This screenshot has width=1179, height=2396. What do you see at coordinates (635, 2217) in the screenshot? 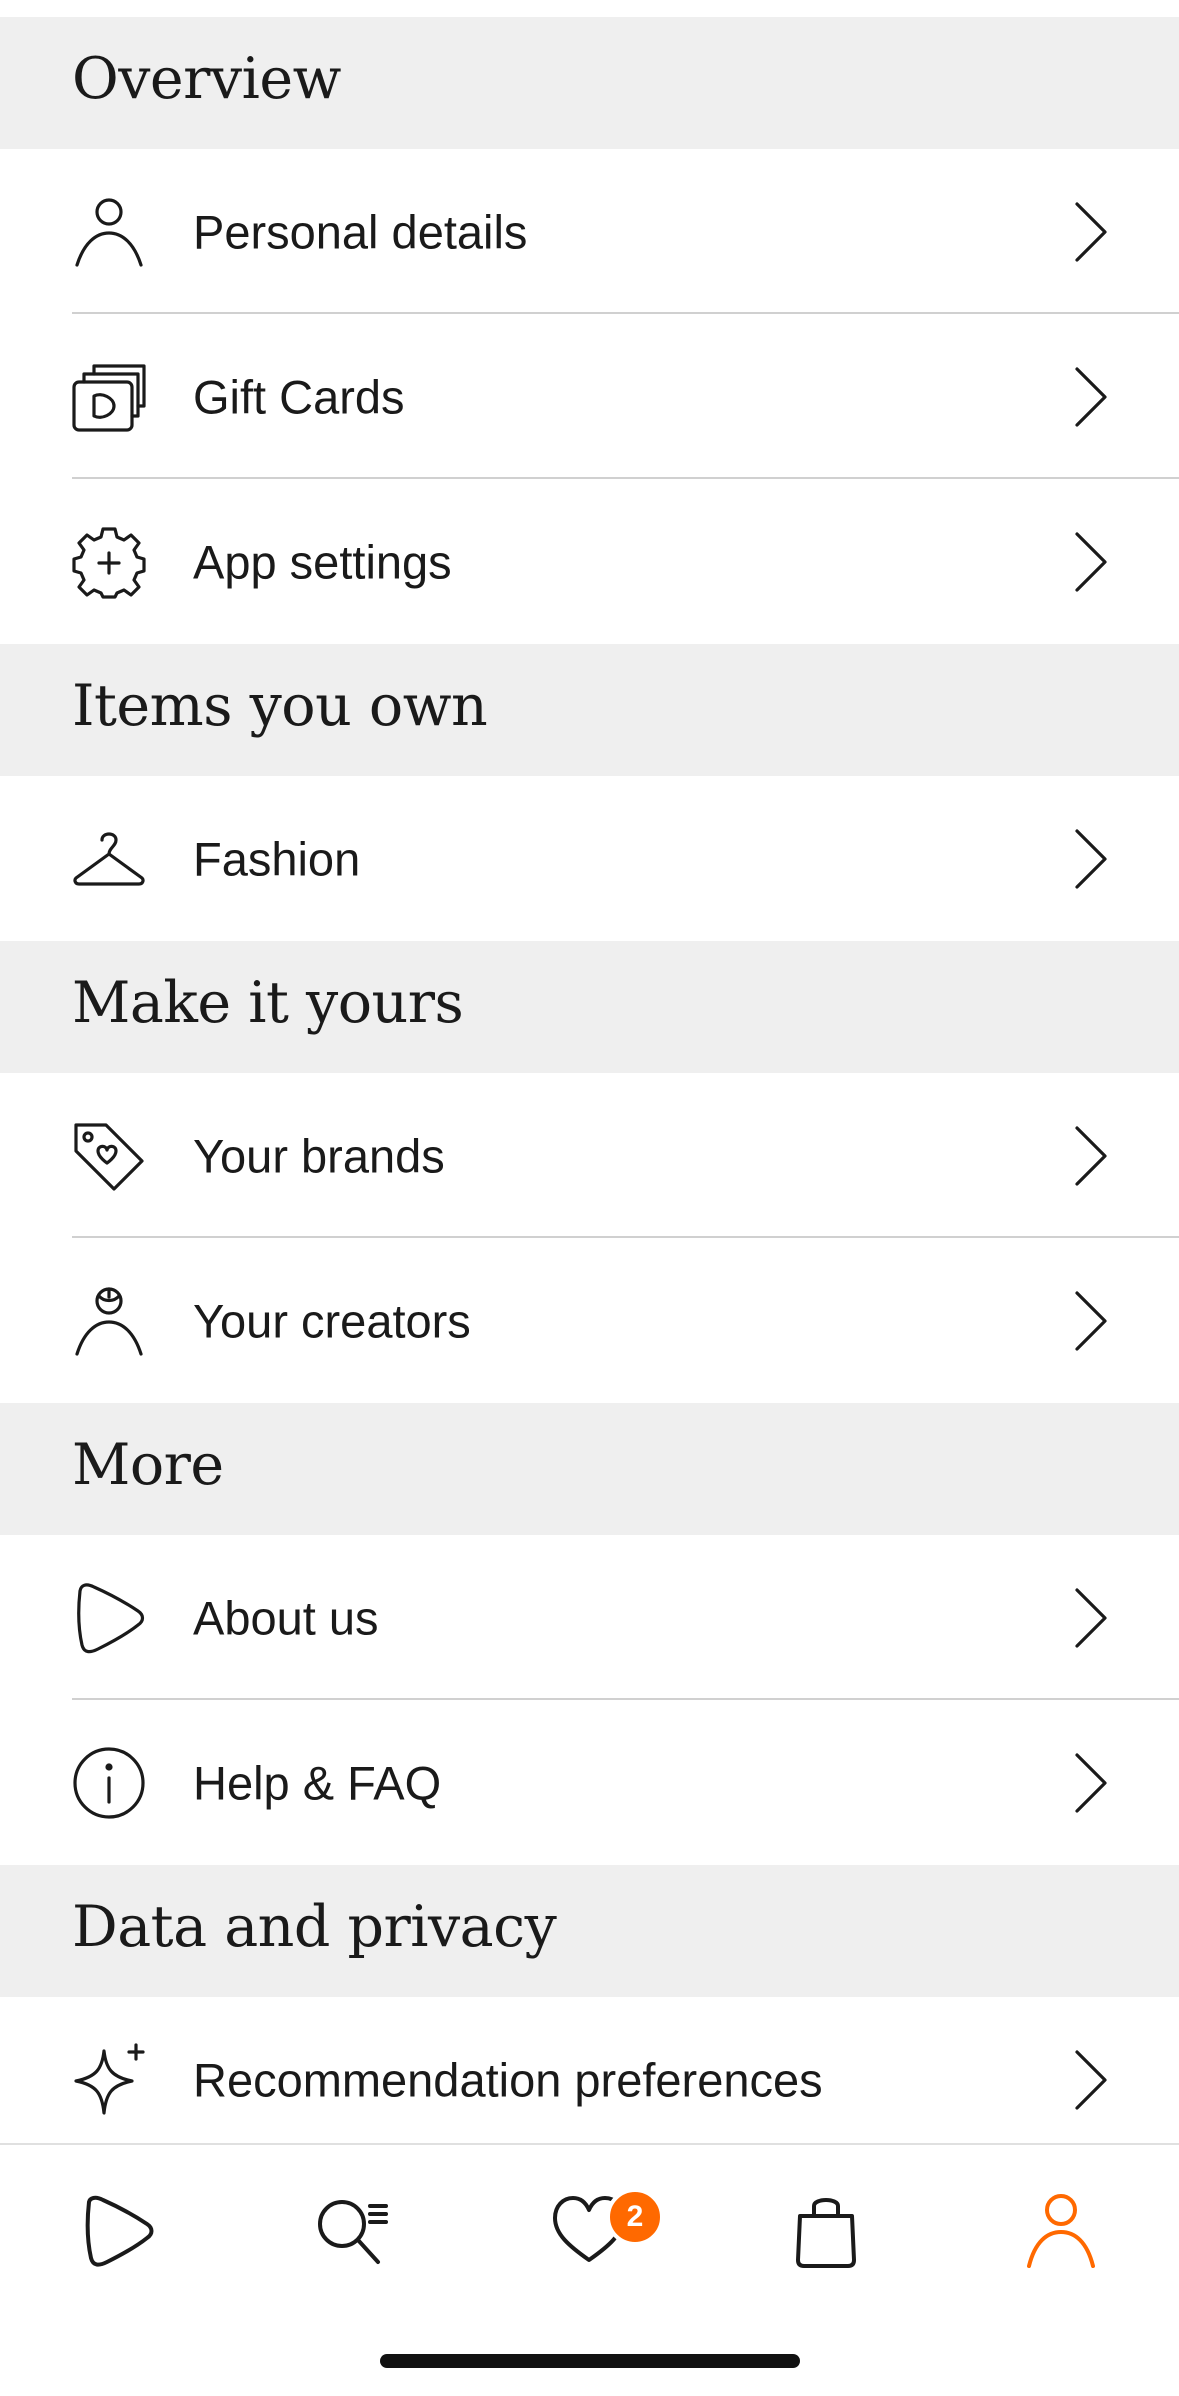
I see `wishlist-badge: 2` at bounding box center [635, 2217].